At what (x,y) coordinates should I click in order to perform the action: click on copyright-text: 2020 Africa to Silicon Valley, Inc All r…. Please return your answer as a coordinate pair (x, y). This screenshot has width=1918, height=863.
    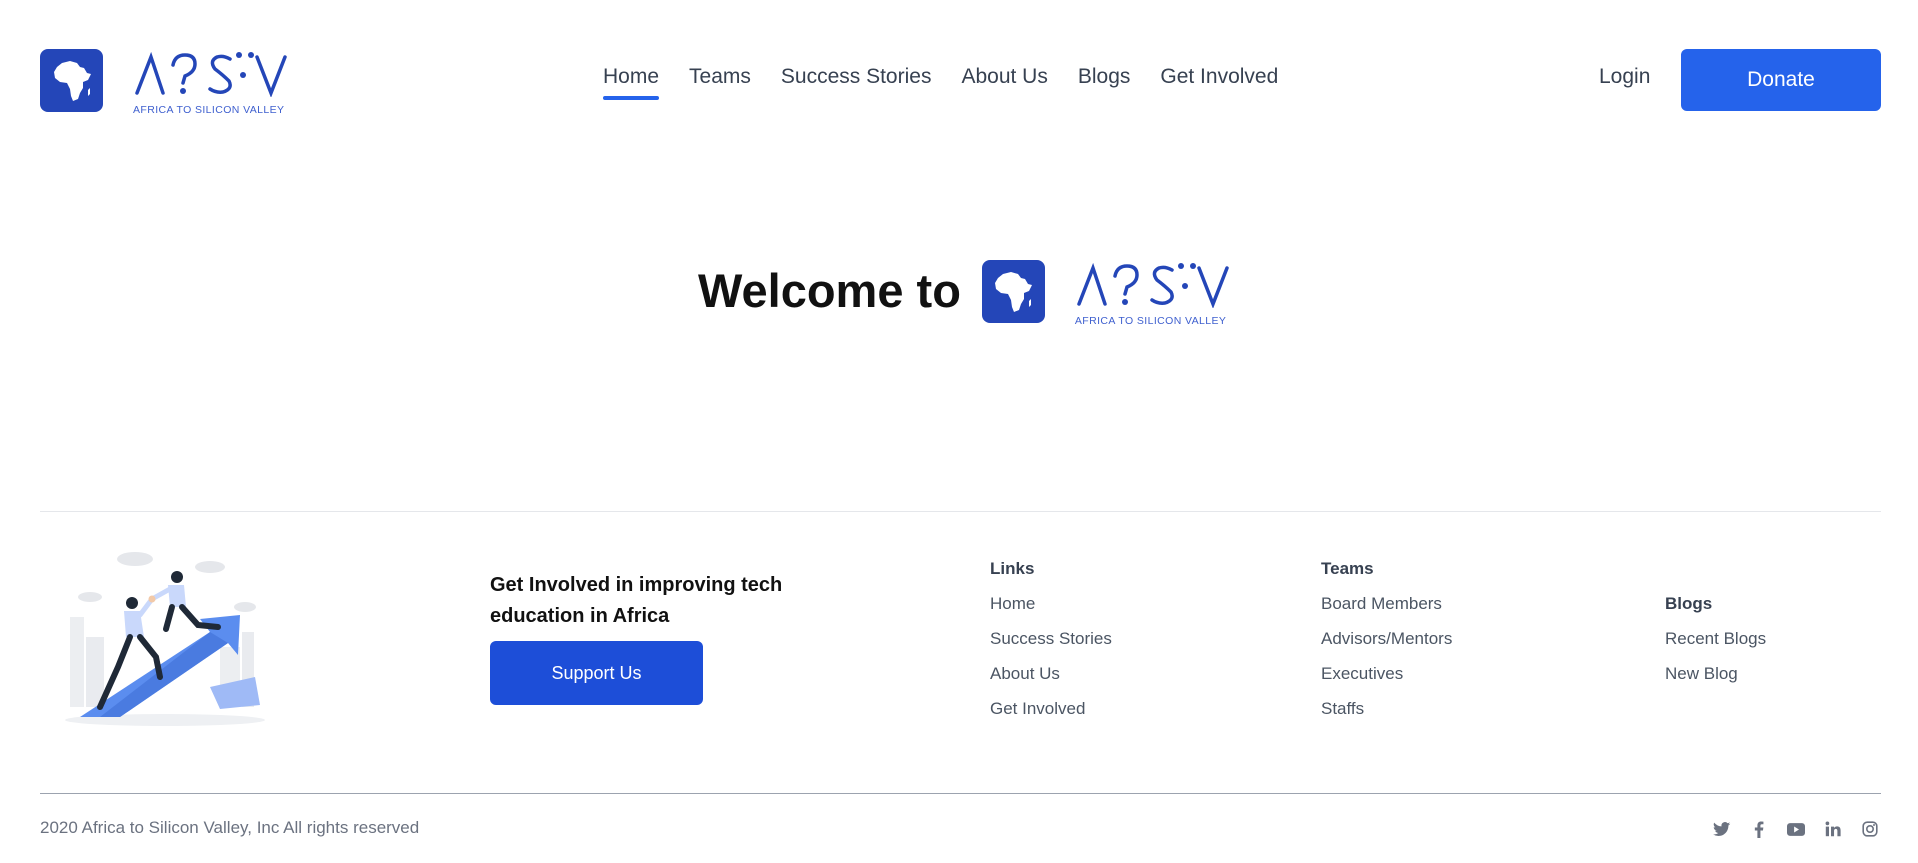
    Looking at the image, I should click on (230, 827).